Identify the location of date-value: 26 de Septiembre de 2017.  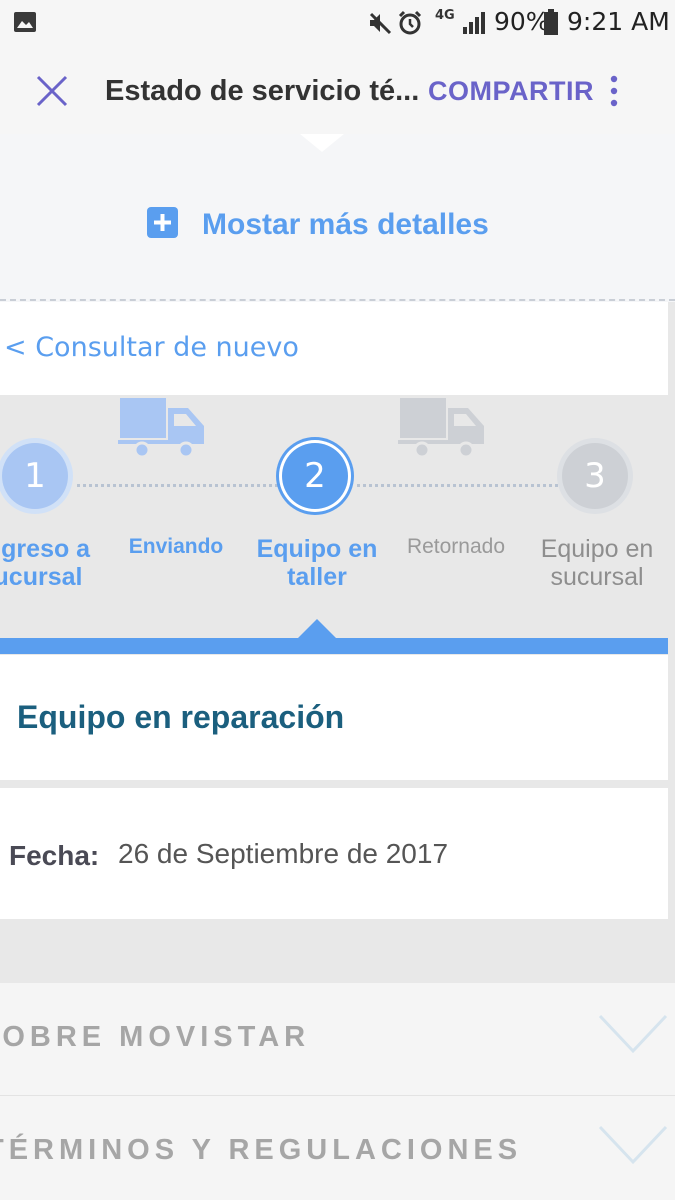
(283, 853).